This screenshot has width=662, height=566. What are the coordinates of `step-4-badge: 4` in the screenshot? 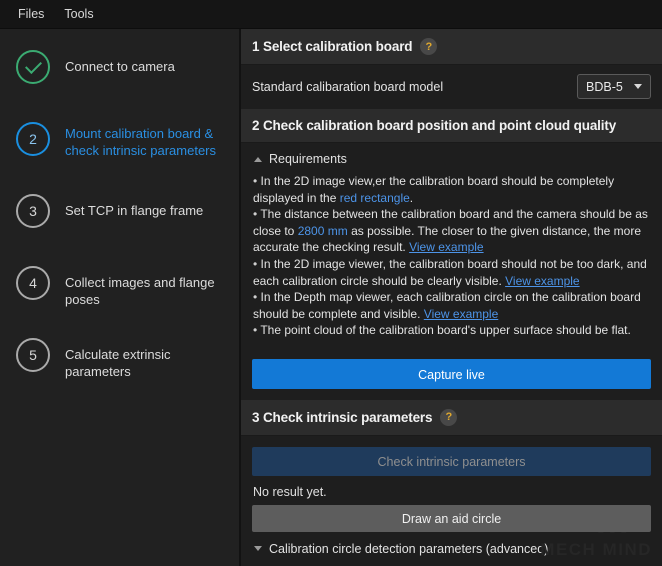 It's located at (33, 283).